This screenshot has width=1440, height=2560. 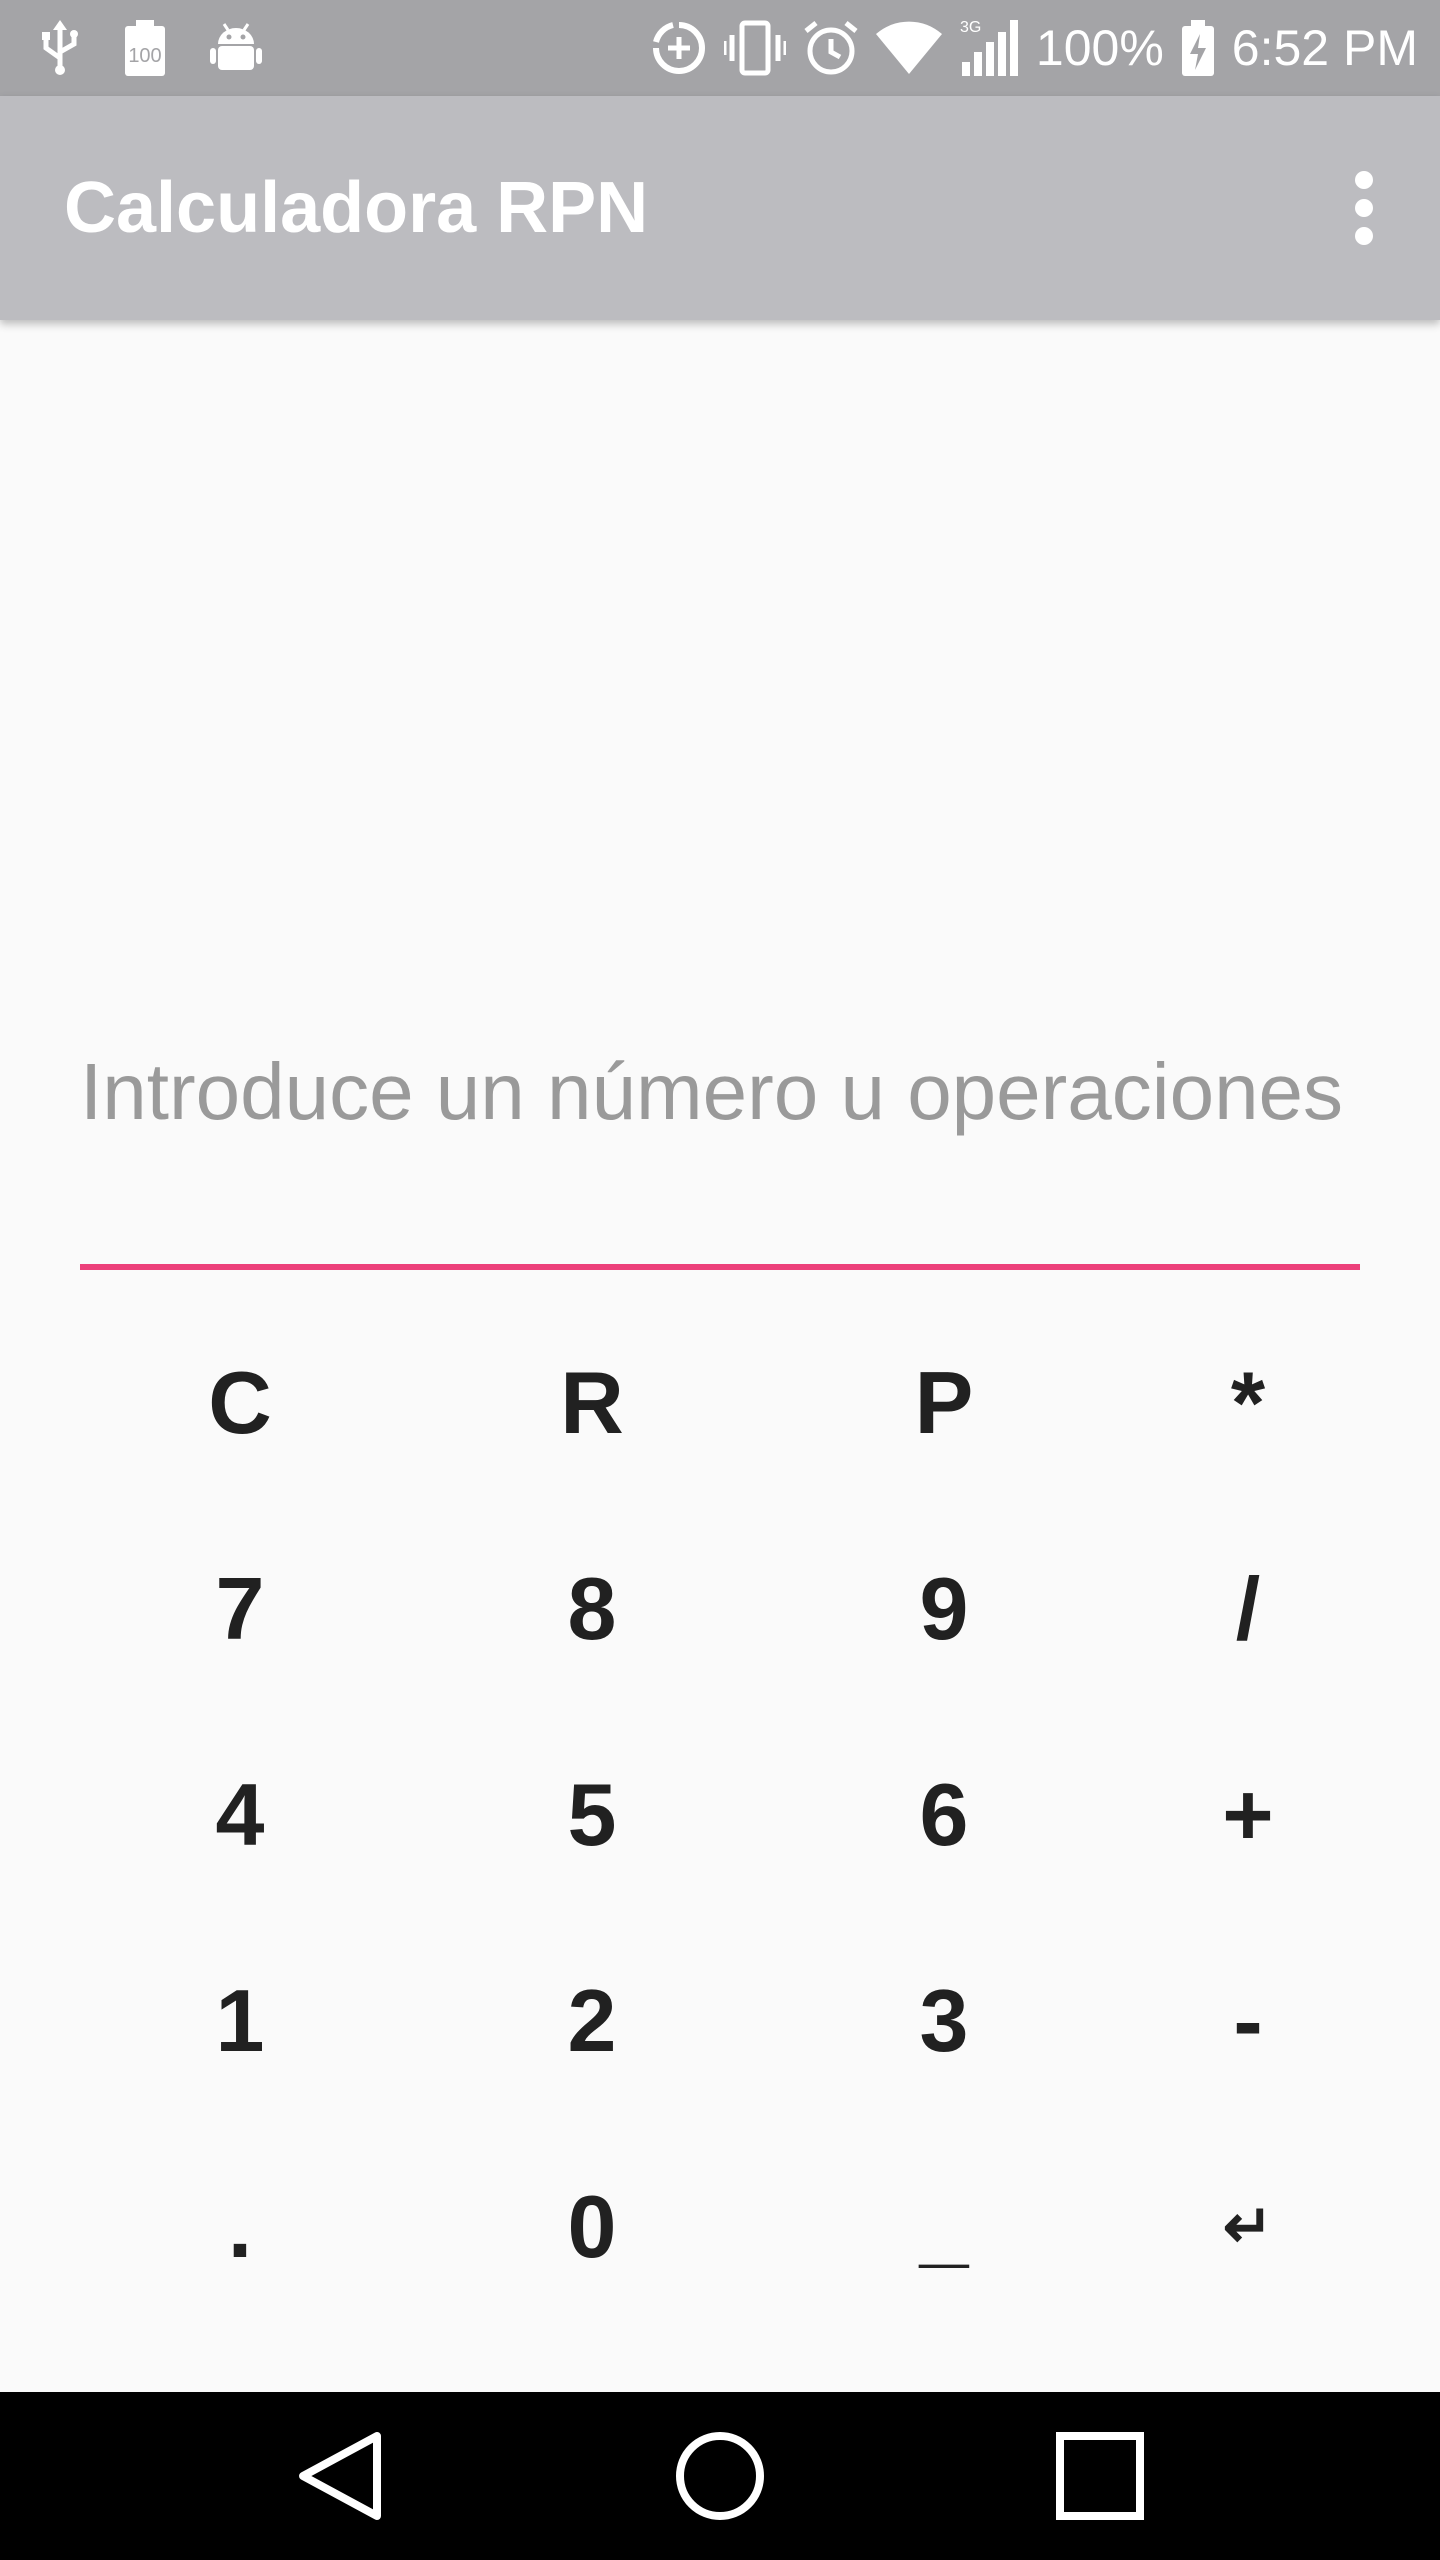 I want to click on status-bar: 100 3G 100% 6:52 PM, so click(x=720, y=48).